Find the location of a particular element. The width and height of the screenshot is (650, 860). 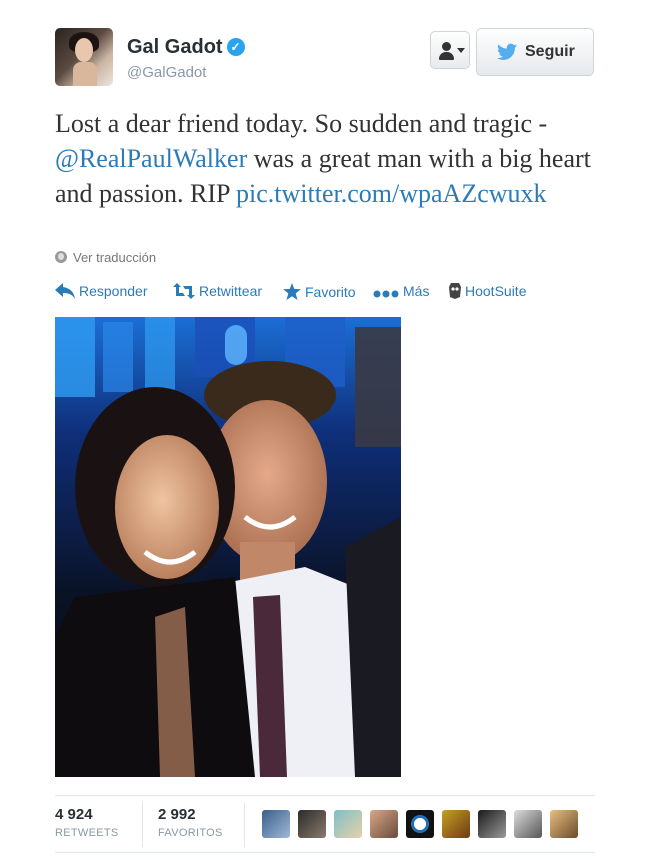

hootsuite-action: HootSuite is located at coordinates (487, 293).